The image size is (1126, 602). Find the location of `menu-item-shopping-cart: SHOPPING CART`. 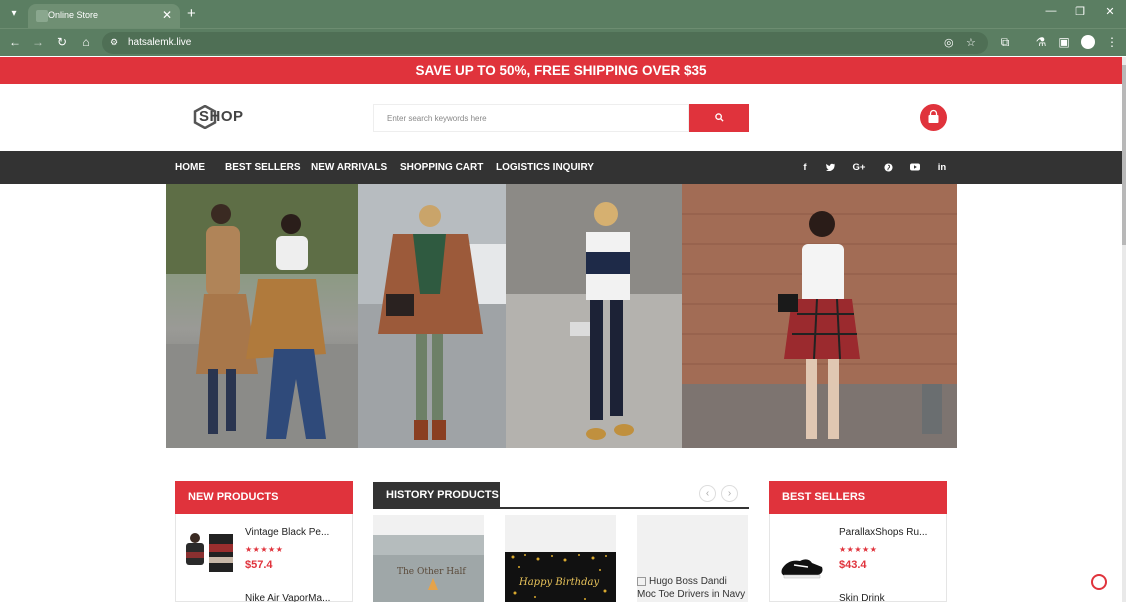

menu-item-shopping-cart: SHOPPING CART is located at coordinates (441, 167).